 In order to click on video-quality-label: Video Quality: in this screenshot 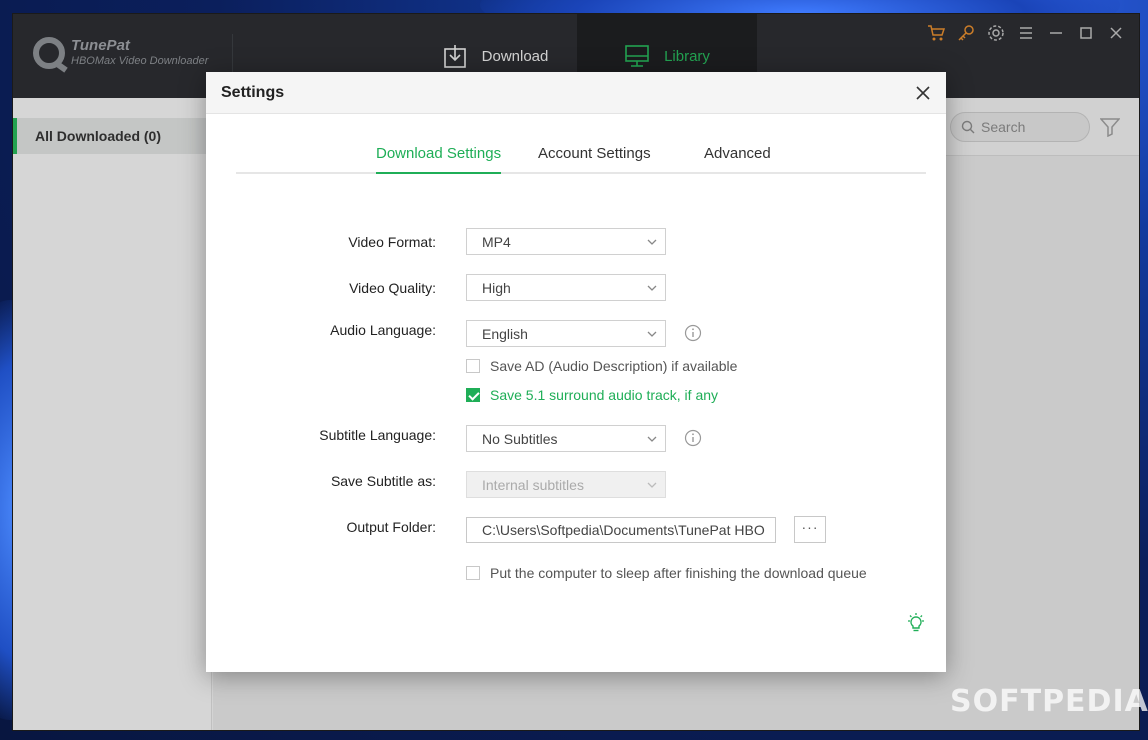, I will do `click(392, 288)`.